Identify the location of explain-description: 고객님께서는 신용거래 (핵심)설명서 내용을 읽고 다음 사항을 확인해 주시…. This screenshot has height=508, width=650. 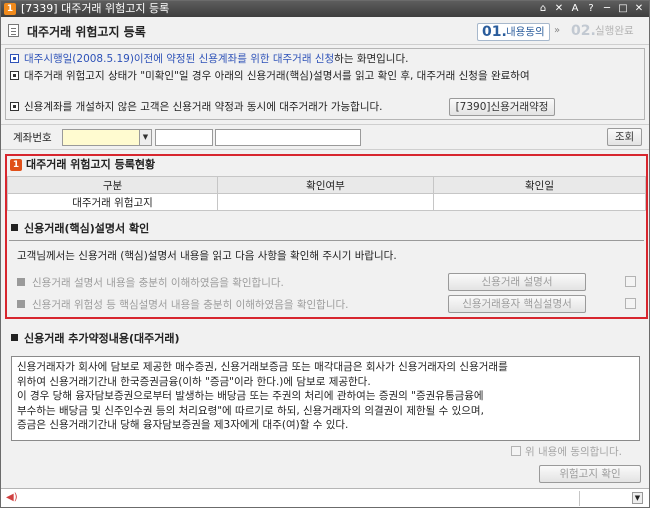
(207, 256).